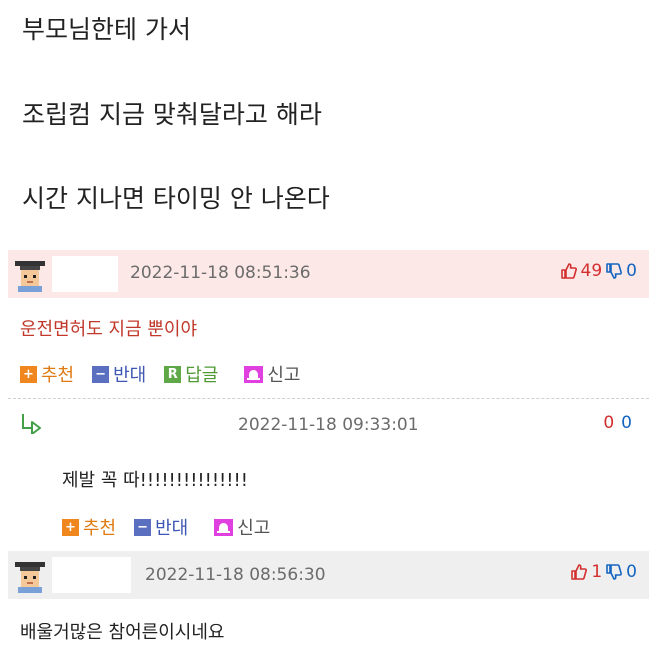 The width and height of the screenshot is (656, 658). What do you see at coordinates (176, 198) in the screenshot?
I see `post-line-3: 시간 지나면 타이밍 안 나온다` at bounding box center [176, 198].